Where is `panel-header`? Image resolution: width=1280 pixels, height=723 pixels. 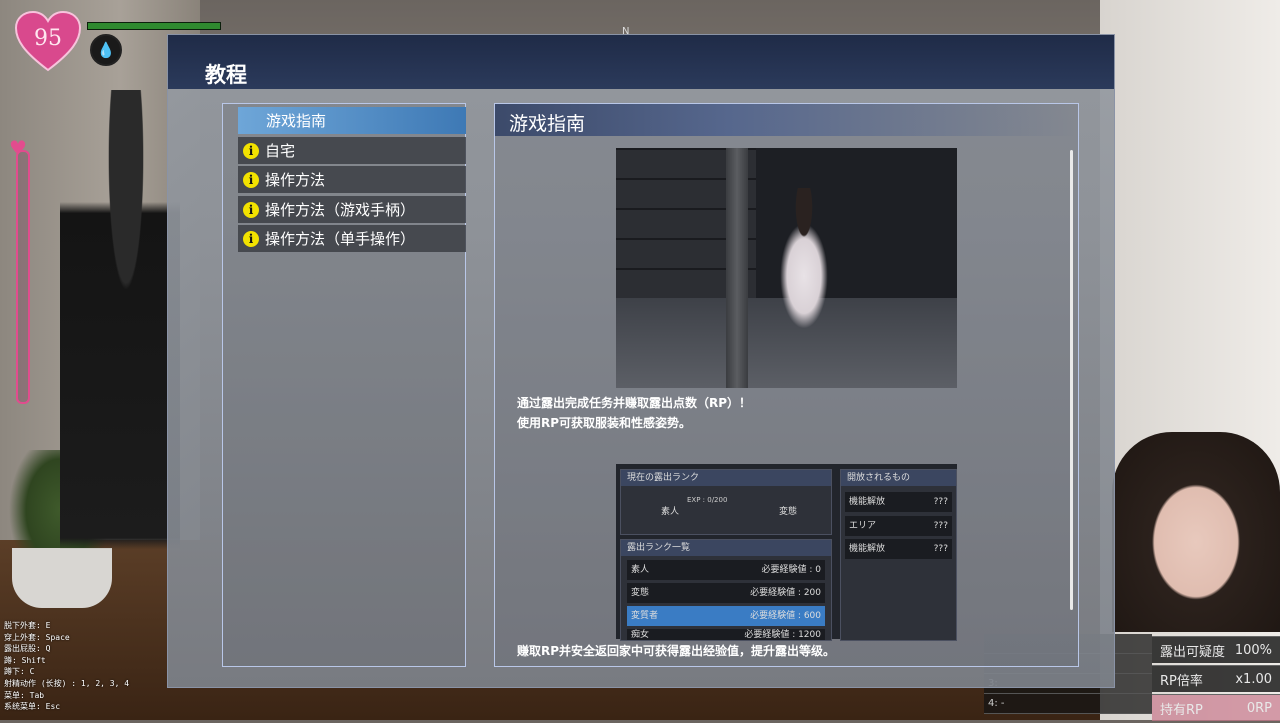 panel-header is located at coordinates (641, 62).